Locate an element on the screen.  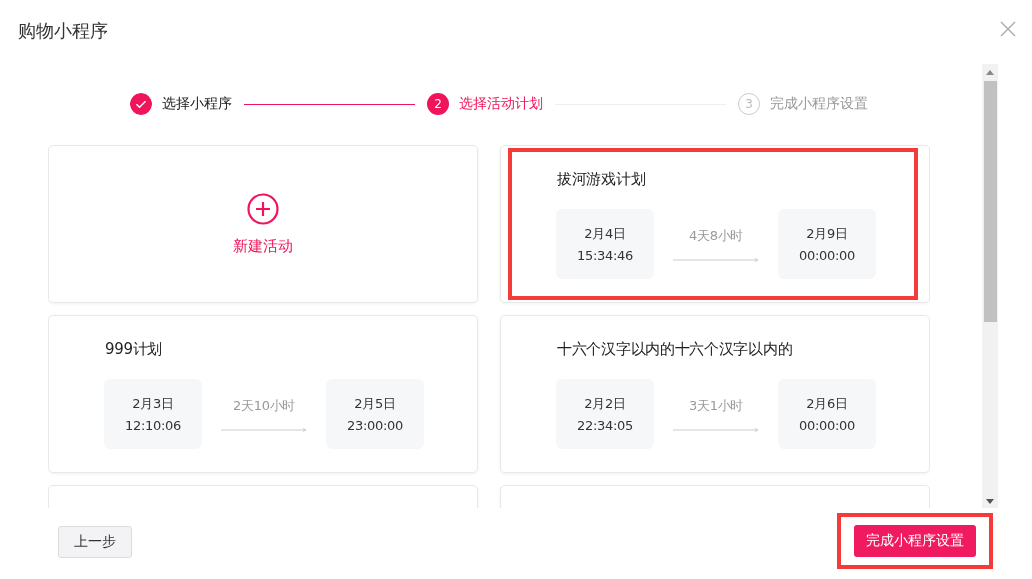
date-text: 2月2日 is located at coordinates (605, 404).